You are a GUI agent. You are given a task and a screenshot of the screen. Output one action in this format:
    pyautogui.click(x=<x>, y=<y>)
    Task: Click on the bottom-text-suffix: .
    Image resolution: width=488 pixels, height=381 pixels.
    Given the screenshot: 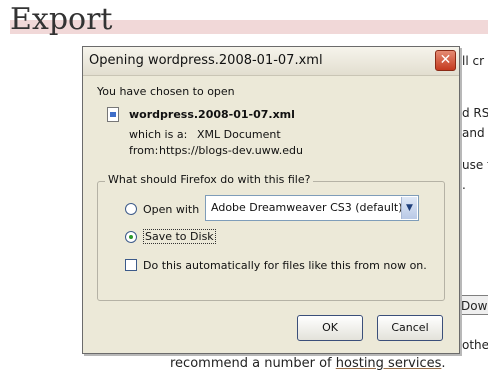 What is the action you would take?
    pyautogui.click(x=443, y=363)
    